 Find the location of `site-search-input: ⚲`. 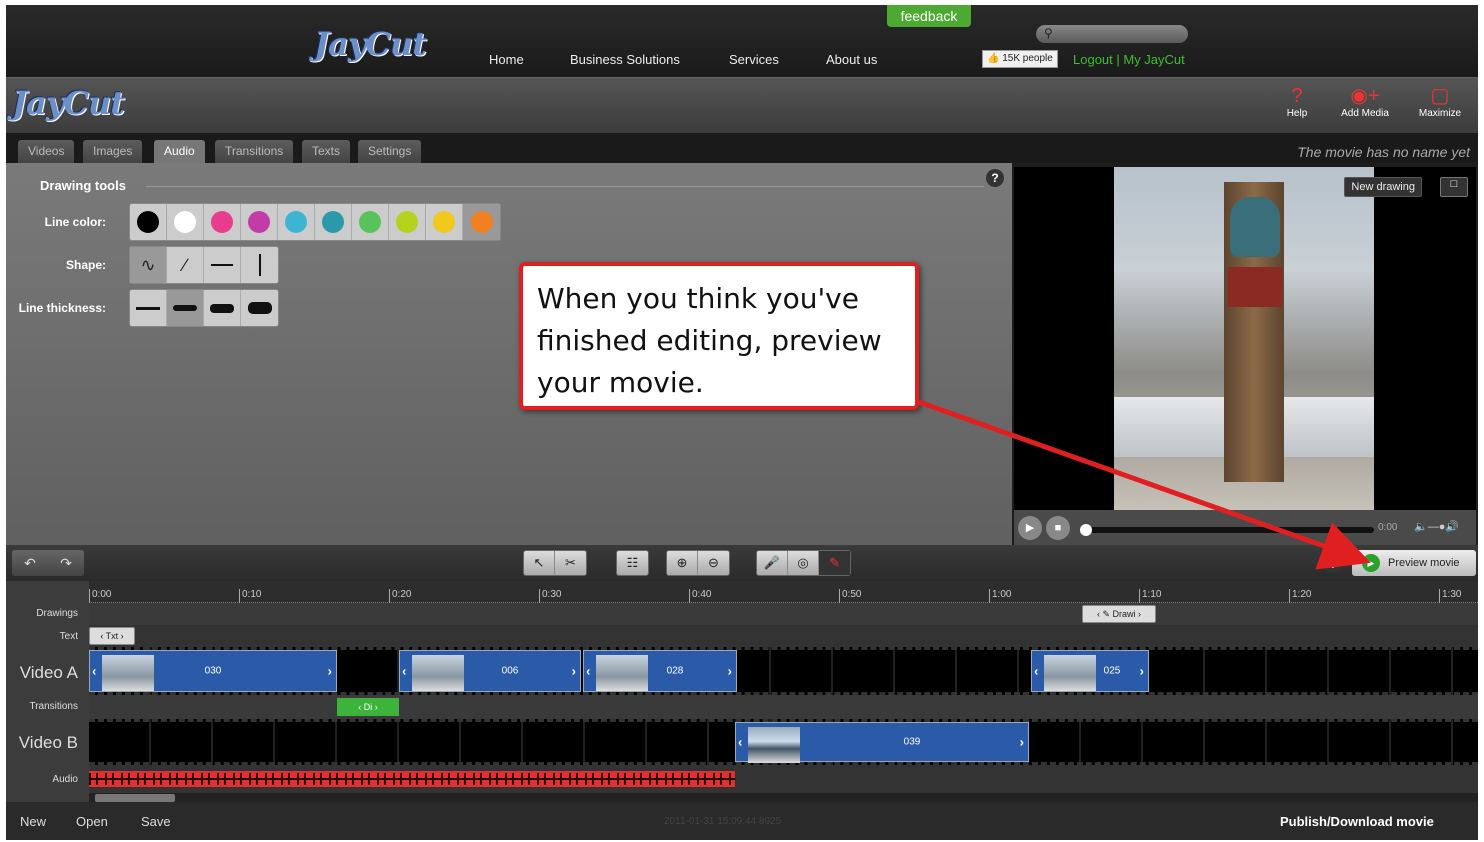

site-search-input: ⚲ is located at coordinates (1112, 34).